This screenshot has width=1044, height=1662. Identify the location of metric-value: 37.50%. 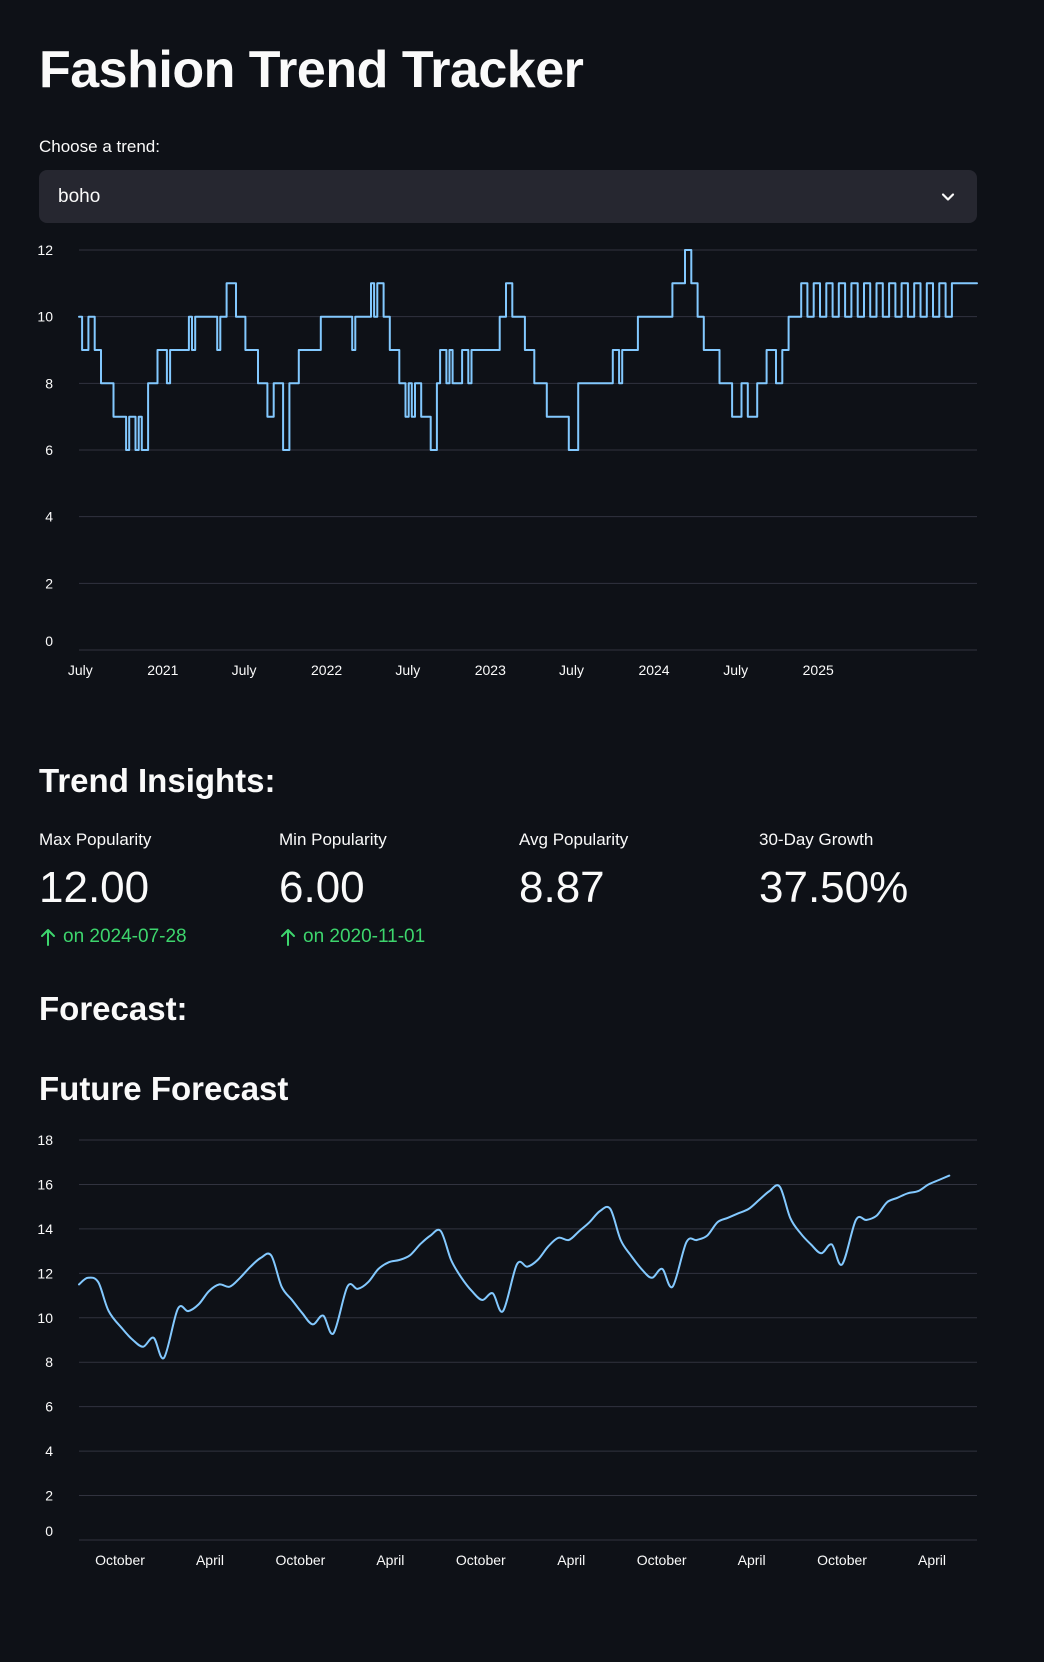
(834, 887).